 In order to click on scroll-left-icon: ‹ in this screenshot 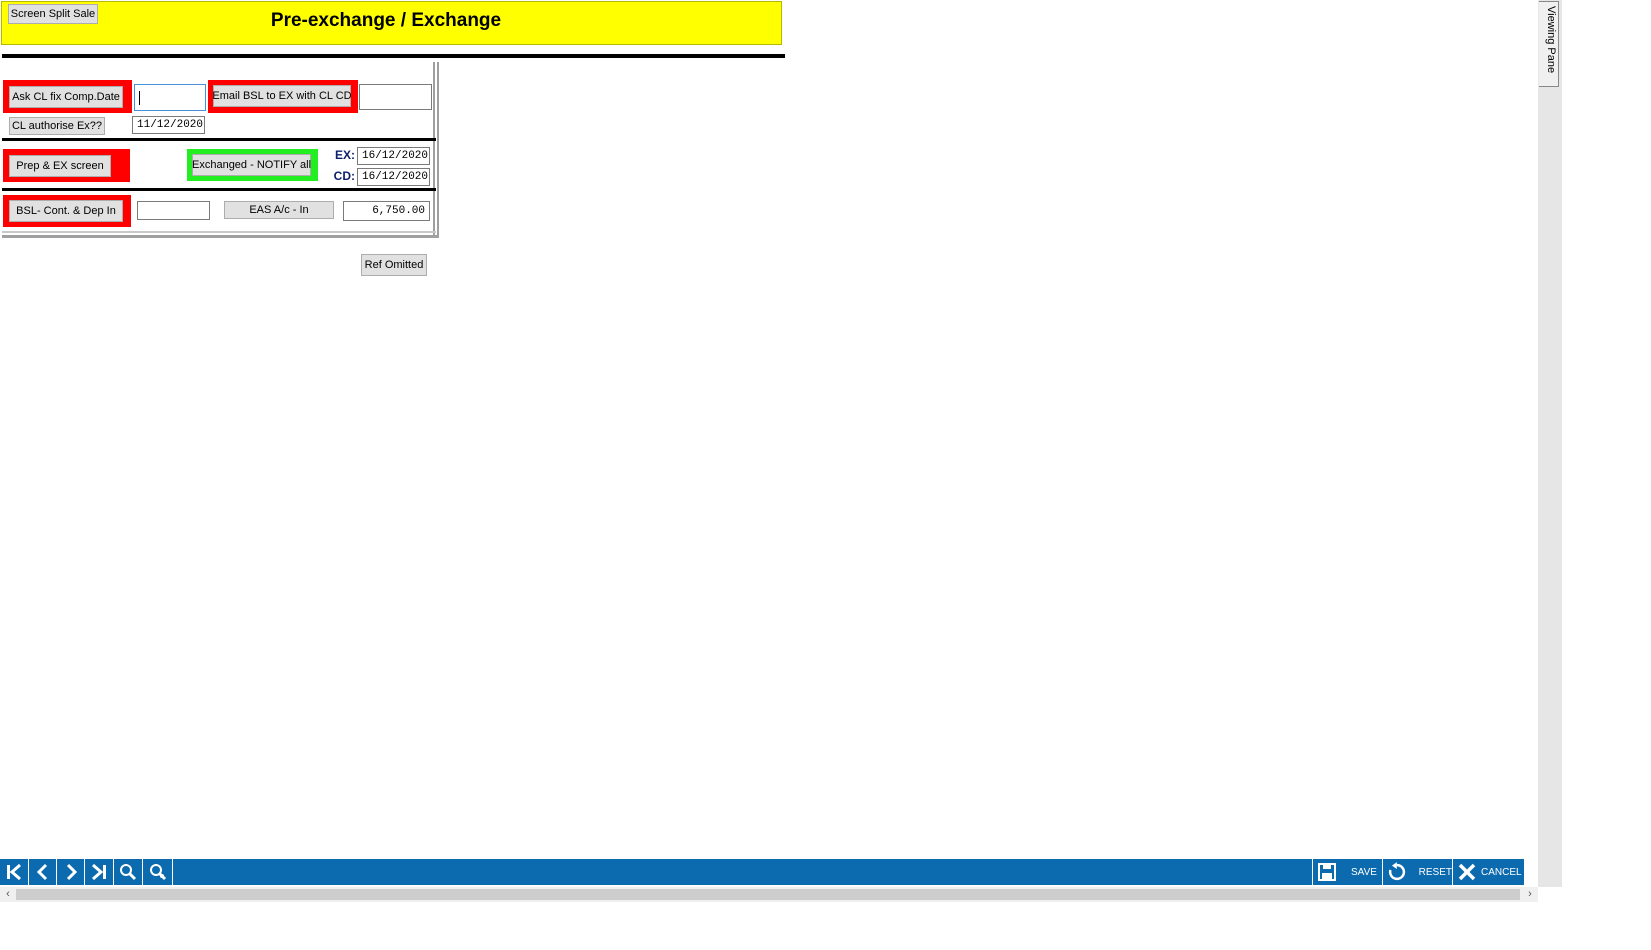, I will do `click(8, 894)`.